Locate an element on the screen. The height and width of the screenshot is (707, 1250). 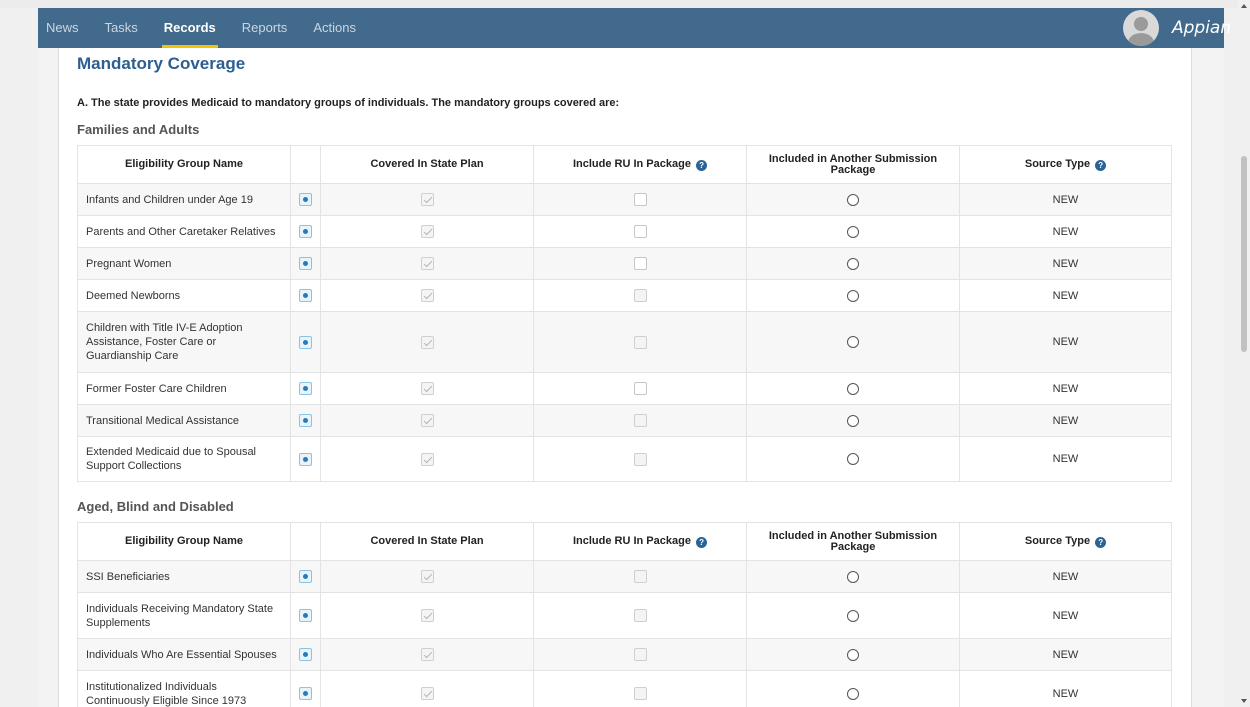
scrollbar-thumb is located at coordinates (1244, 254).